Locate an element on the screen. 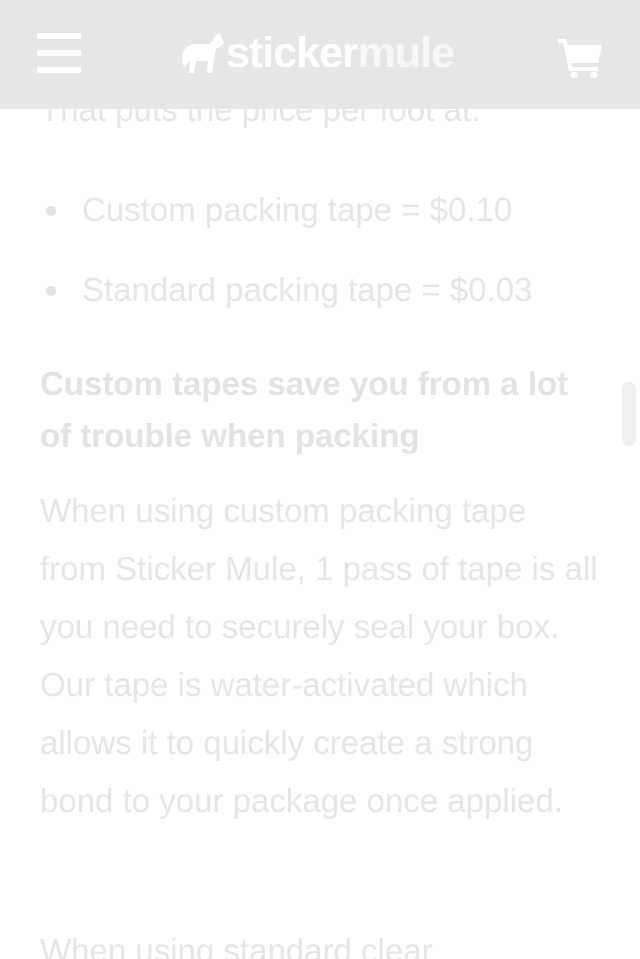 The width and height of the screenshot is (640, 959). logo-text-mule: mule is located at coordinates (406, 53).